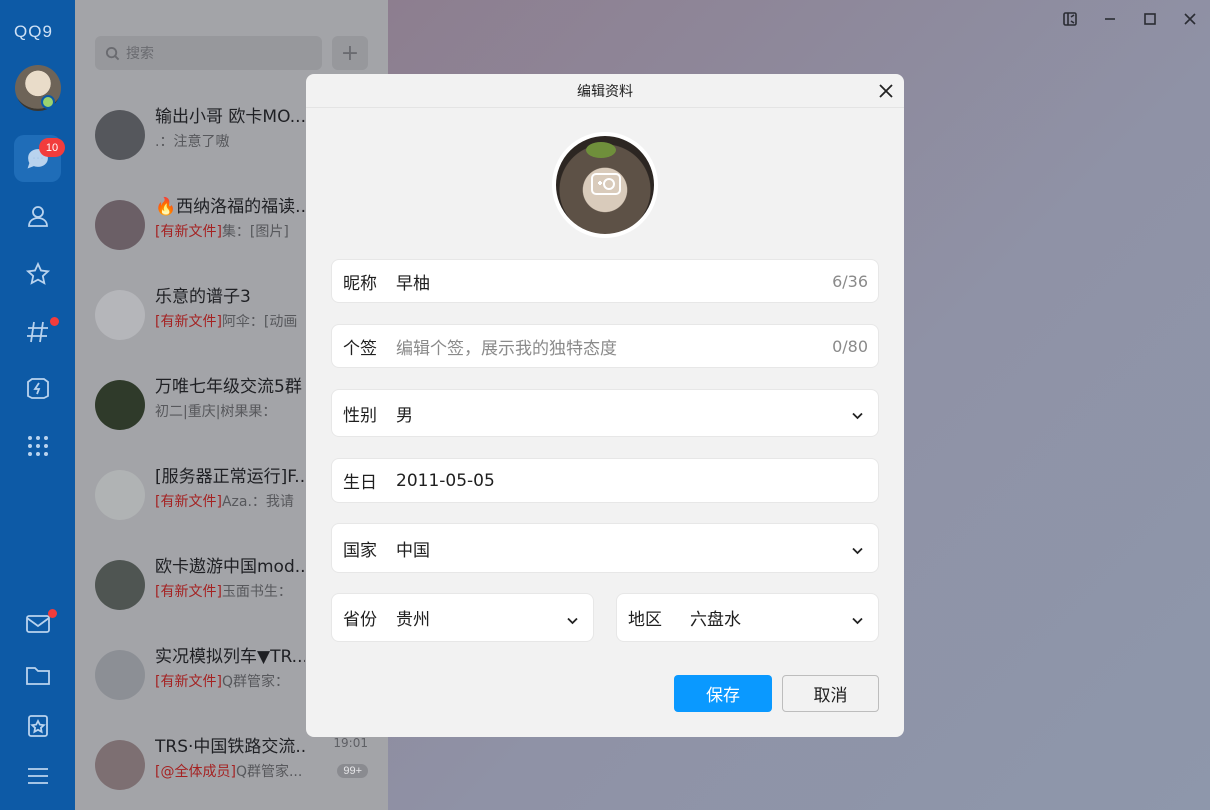 This screenshot has width=1210, height=810. Describe the element at coordinates (605, 413) in the screenshot. I see `gender-select: 性别 男` at that location.